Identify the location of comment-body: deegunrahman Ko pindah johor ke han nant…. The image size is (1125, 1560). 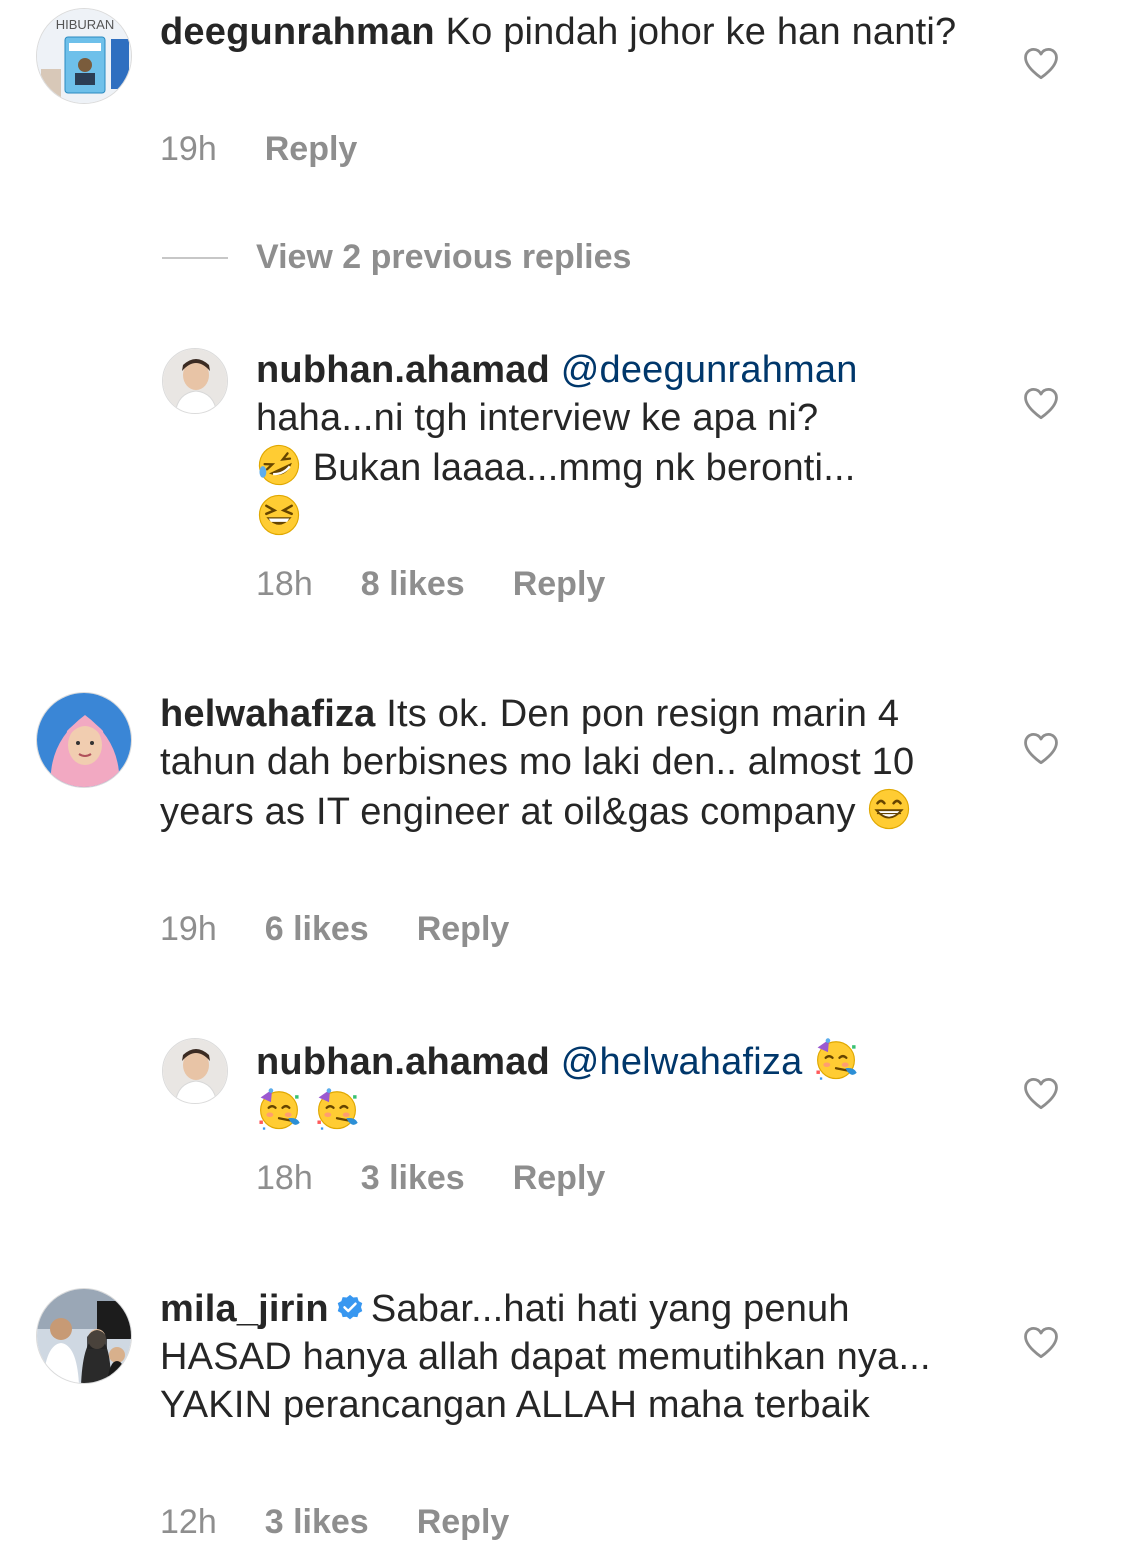
(570, 32).